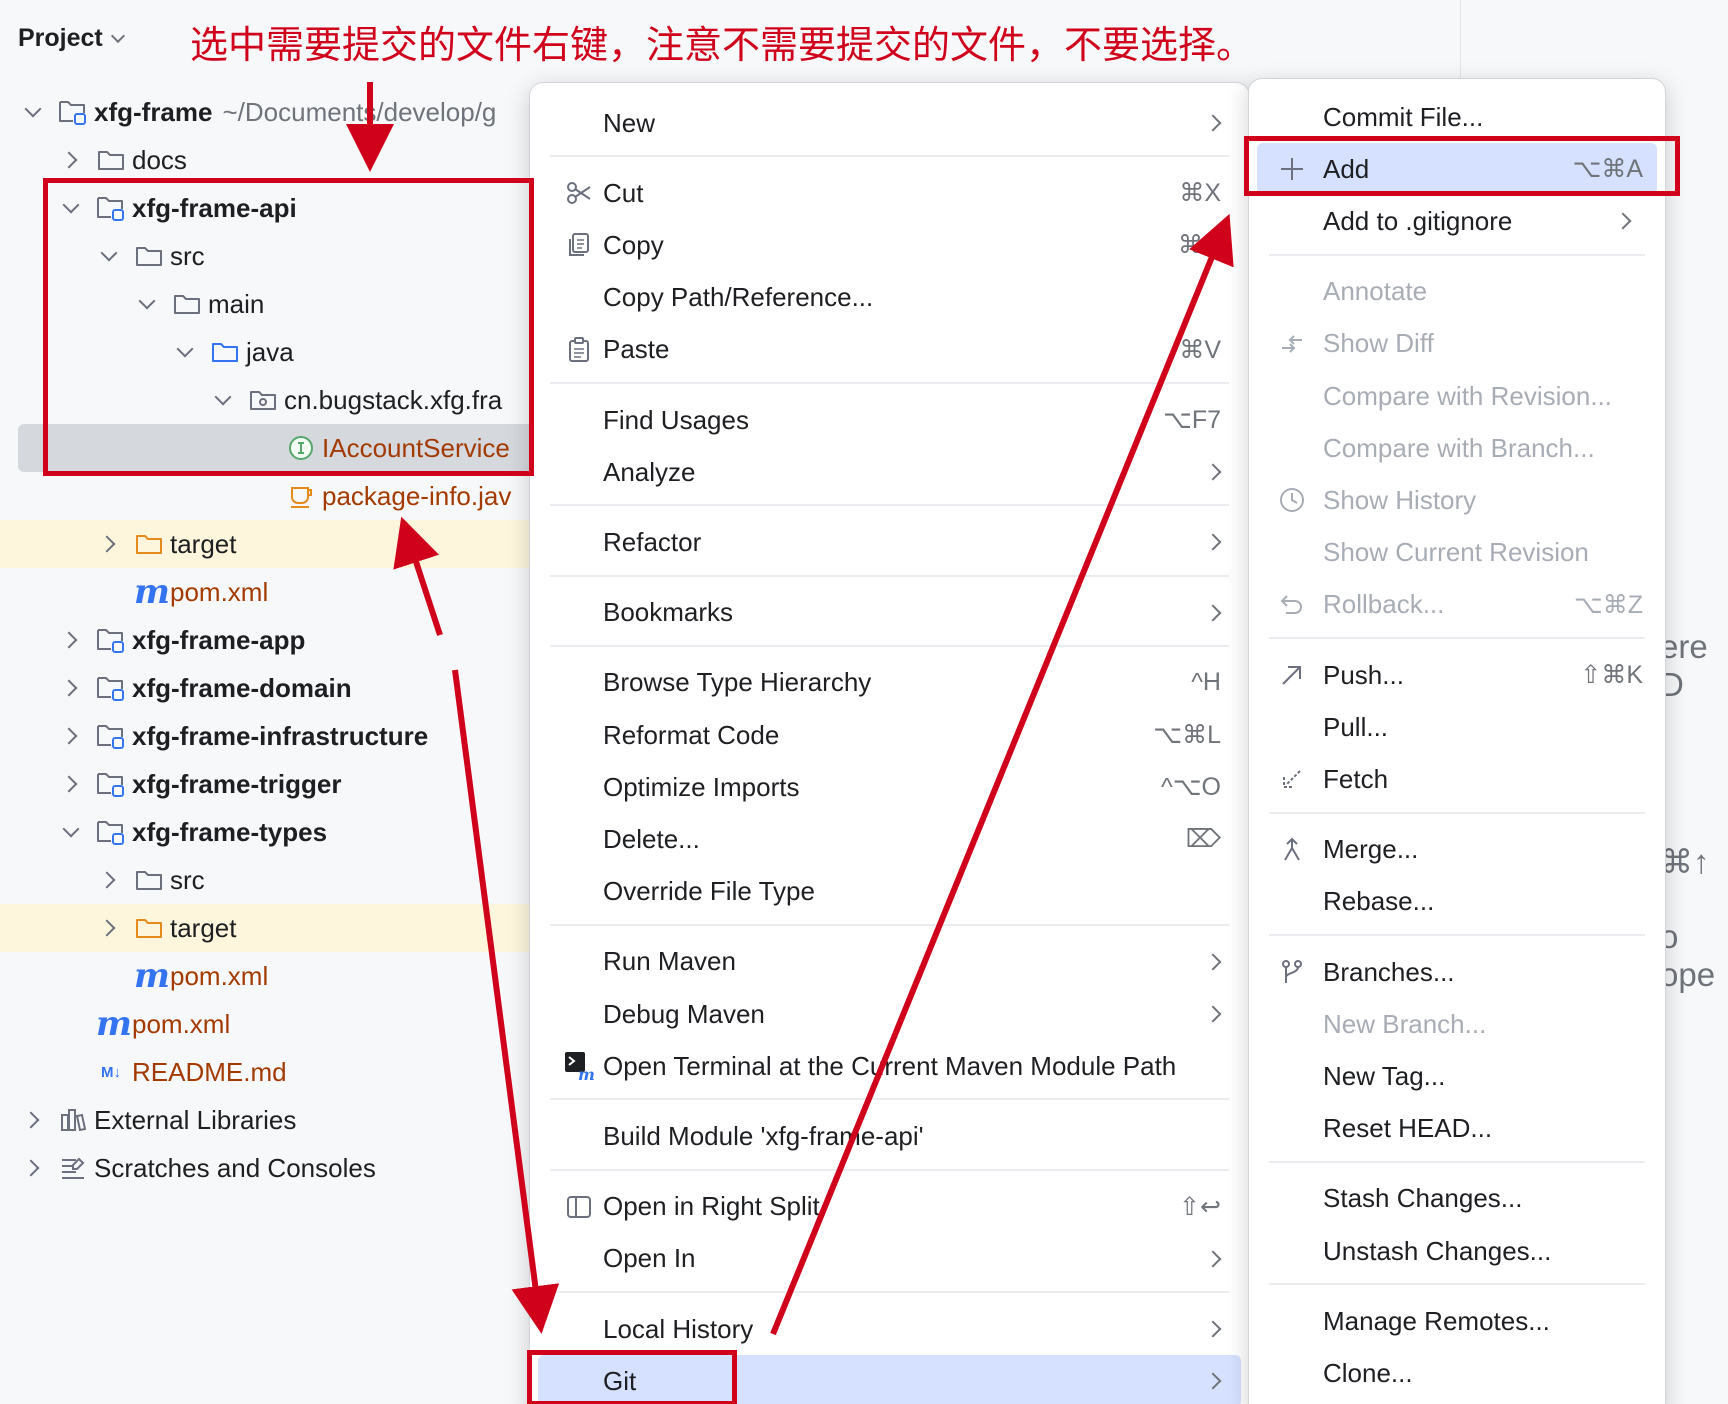 This screenshot has height=1404, width=1728. Describe the element at coordinates (889, 962) in the screenshot. I see `menu-item-run-maven: Run Maven` at that location.